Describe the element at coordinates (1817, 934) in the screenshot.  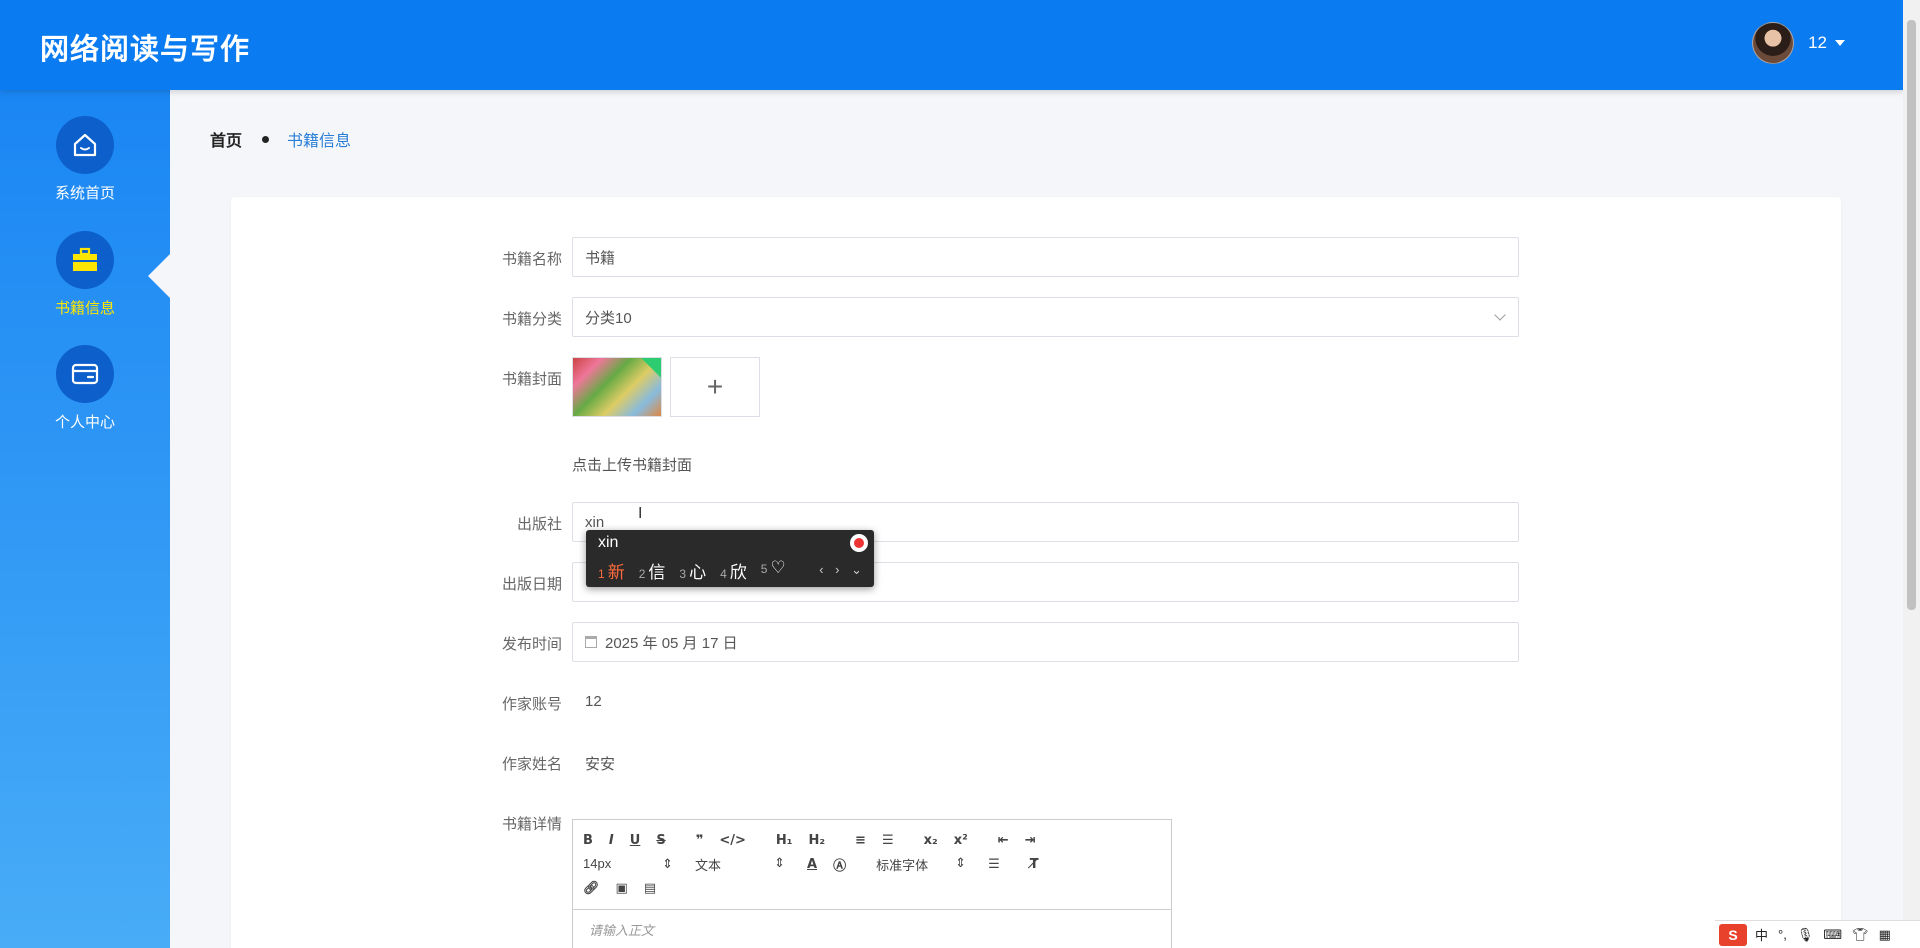
I see `ime-status-bar: S 中 °, 🎙︎ ⌨ 👕︎ ▦` at that location.